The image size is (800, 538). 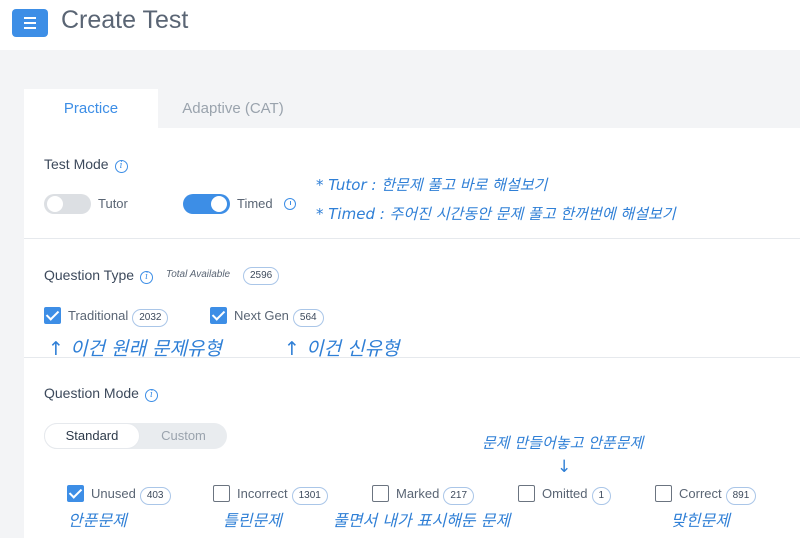 I want to click on incorrect-checkbox, so click(x=221, y=493).